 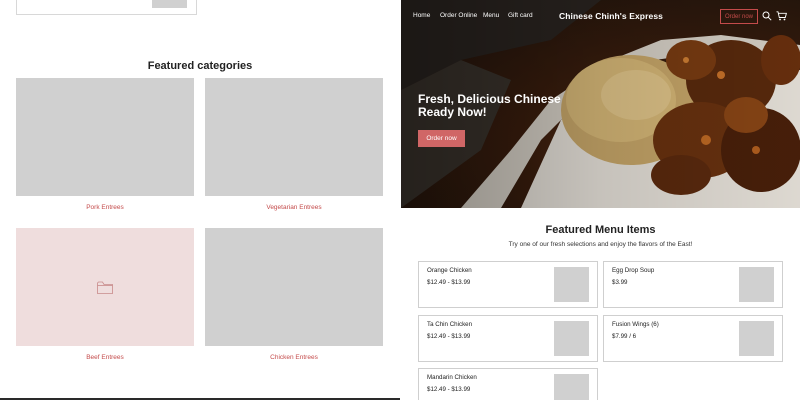 What do you see at coordinates (693, 284) in the screenshot?
I see `menu-item-card: Egg Drop Soup $3.99` at bounding box center [693, 284].